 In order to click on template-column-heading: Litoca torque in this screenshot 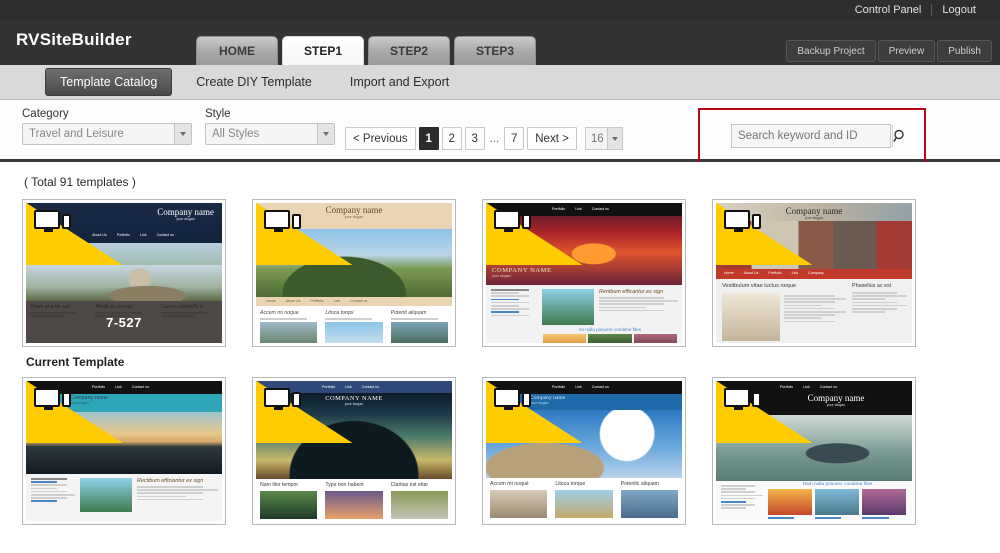, I will do `click(570, 484)`.